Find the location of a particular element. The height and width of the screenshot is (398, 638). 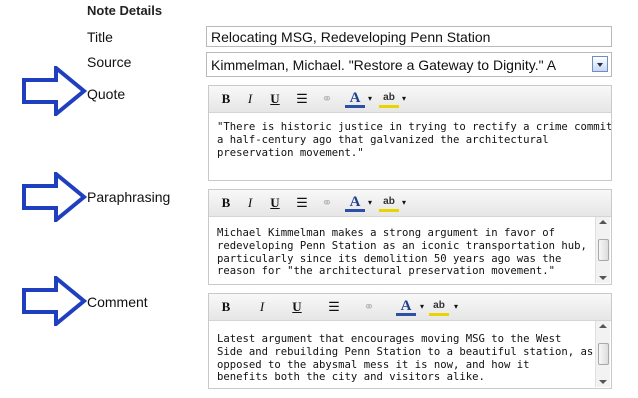

paraphrasing-toolbar: B I U ☰ ⚭ A ▾ ab ▾ is located at coordinates (410, 203).